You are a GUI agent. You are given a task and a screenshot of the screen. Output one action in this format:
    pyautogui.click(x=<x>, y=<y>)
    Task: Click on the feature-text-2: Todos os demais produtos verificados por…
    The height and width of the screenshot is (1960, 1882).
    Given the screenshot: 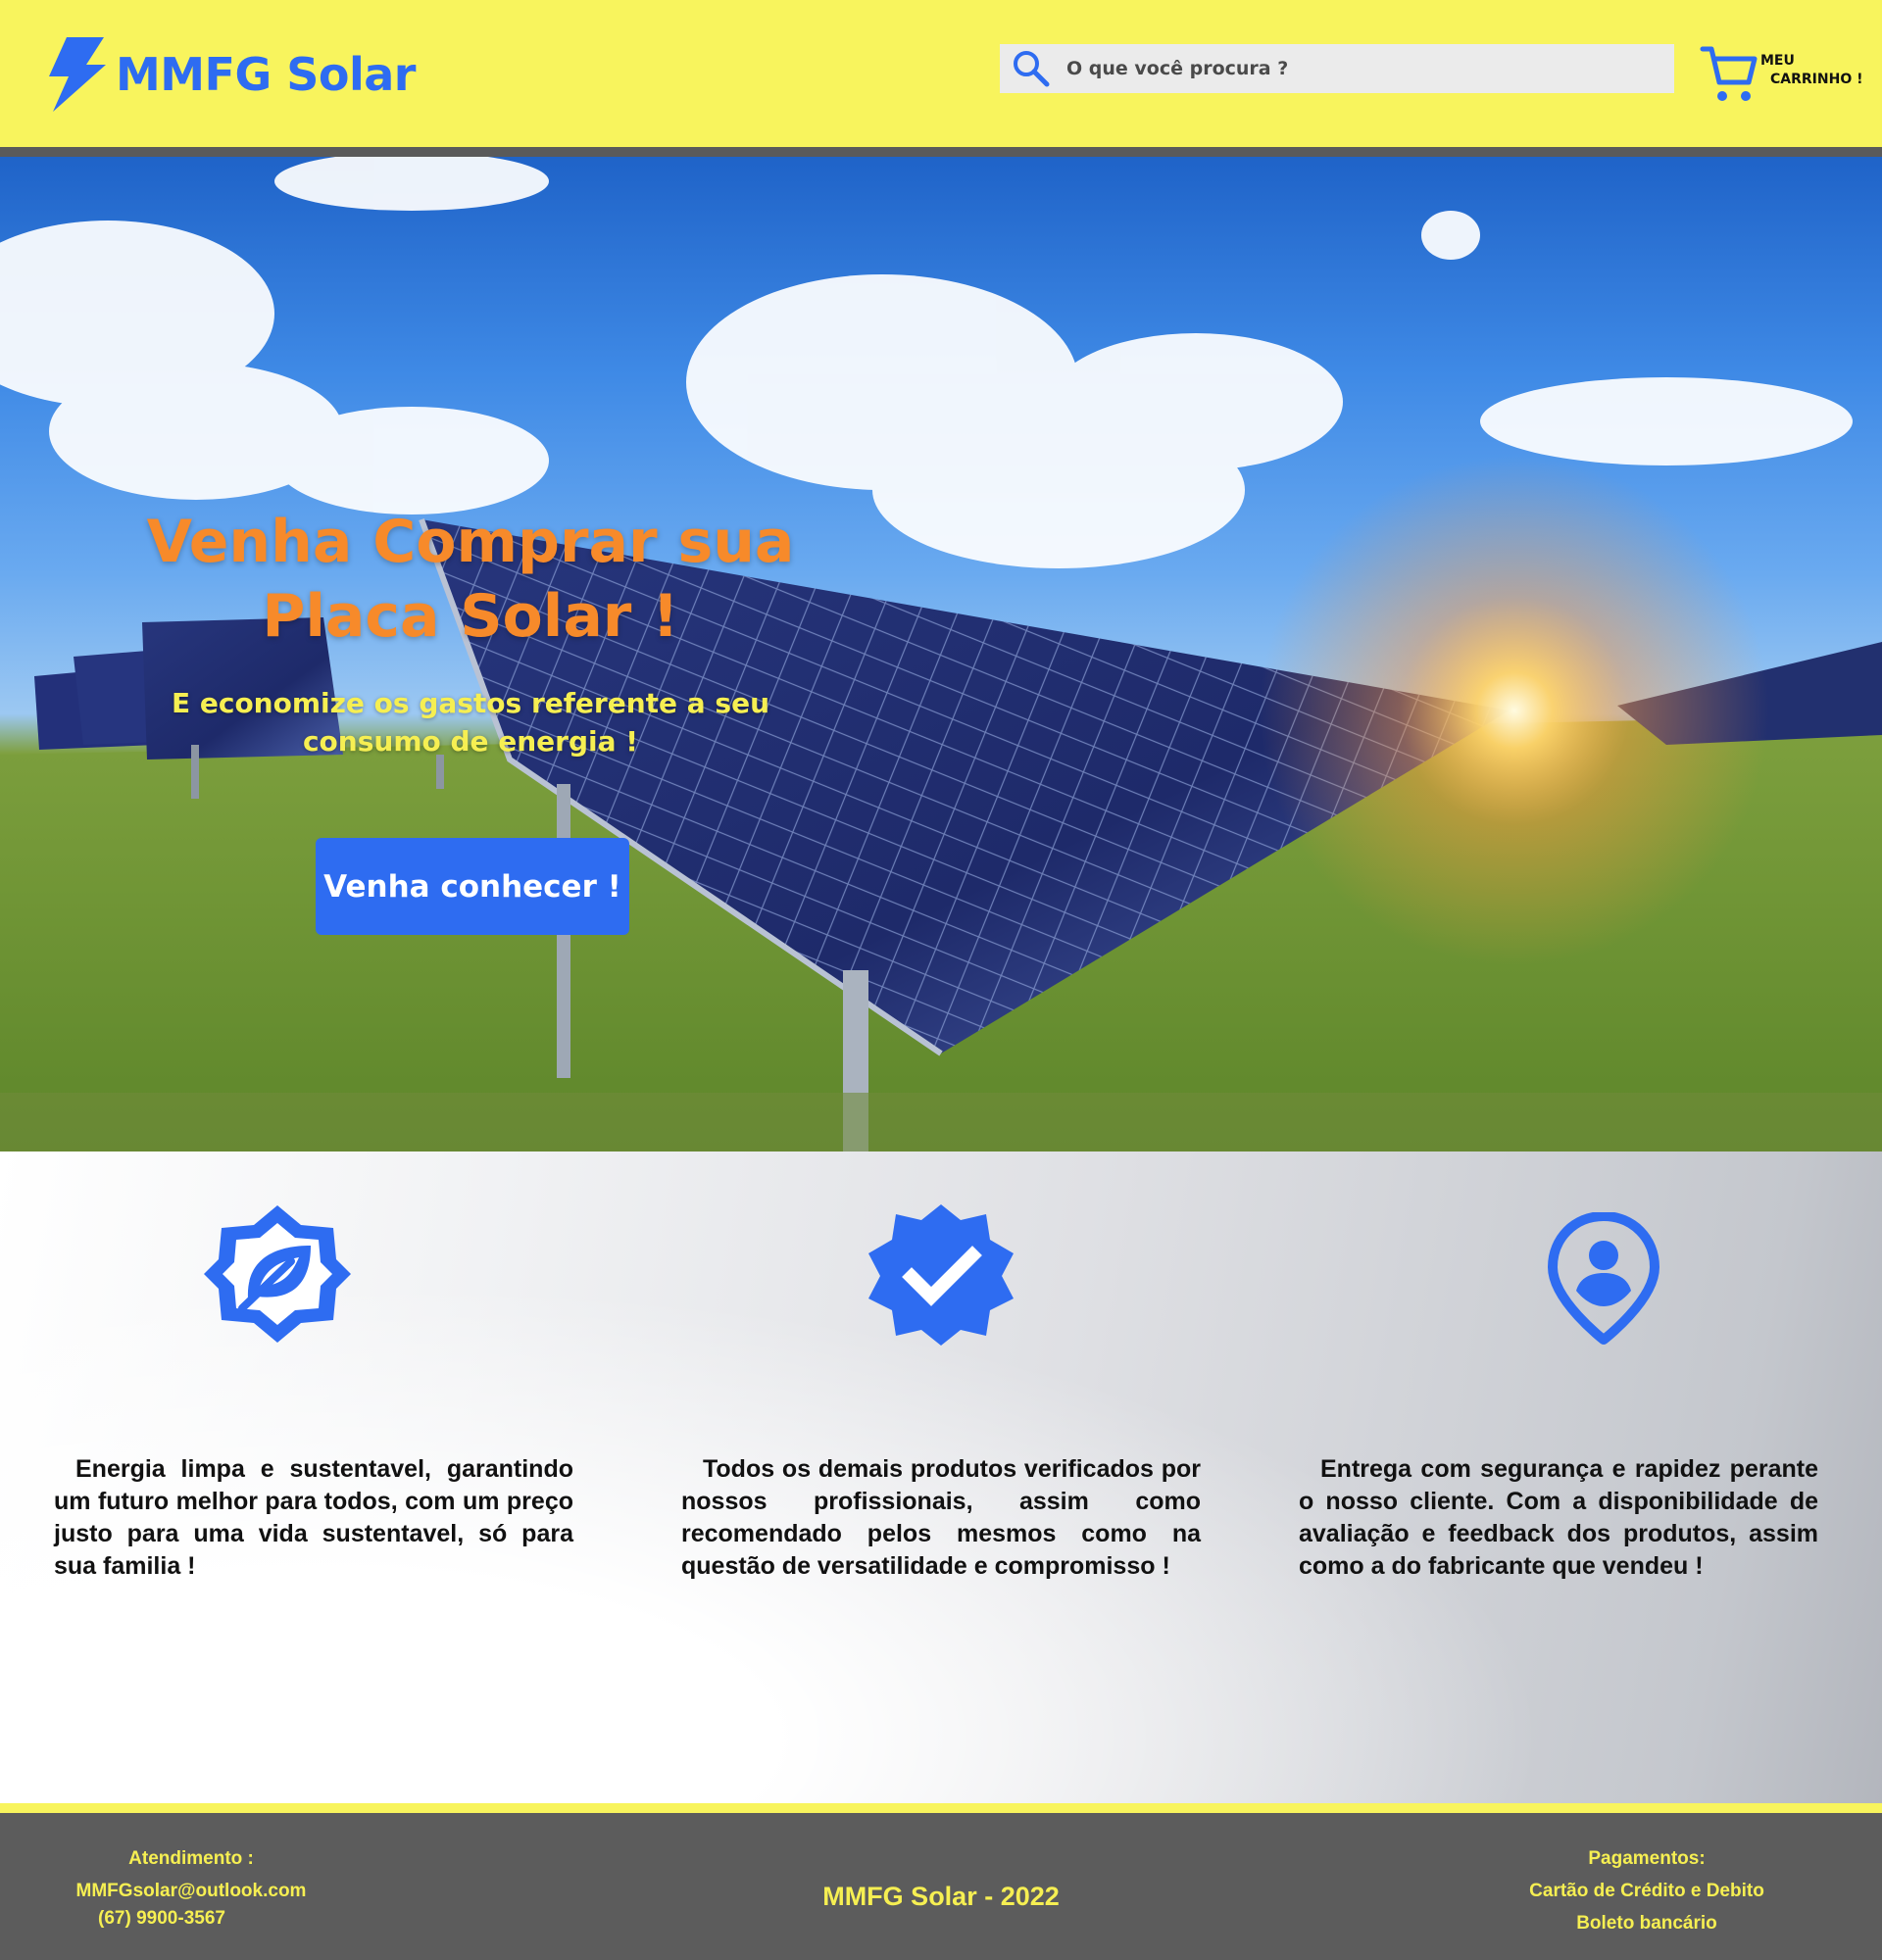 What is the action you would take?
    pyautogui.click(x=941, y=1517)
    